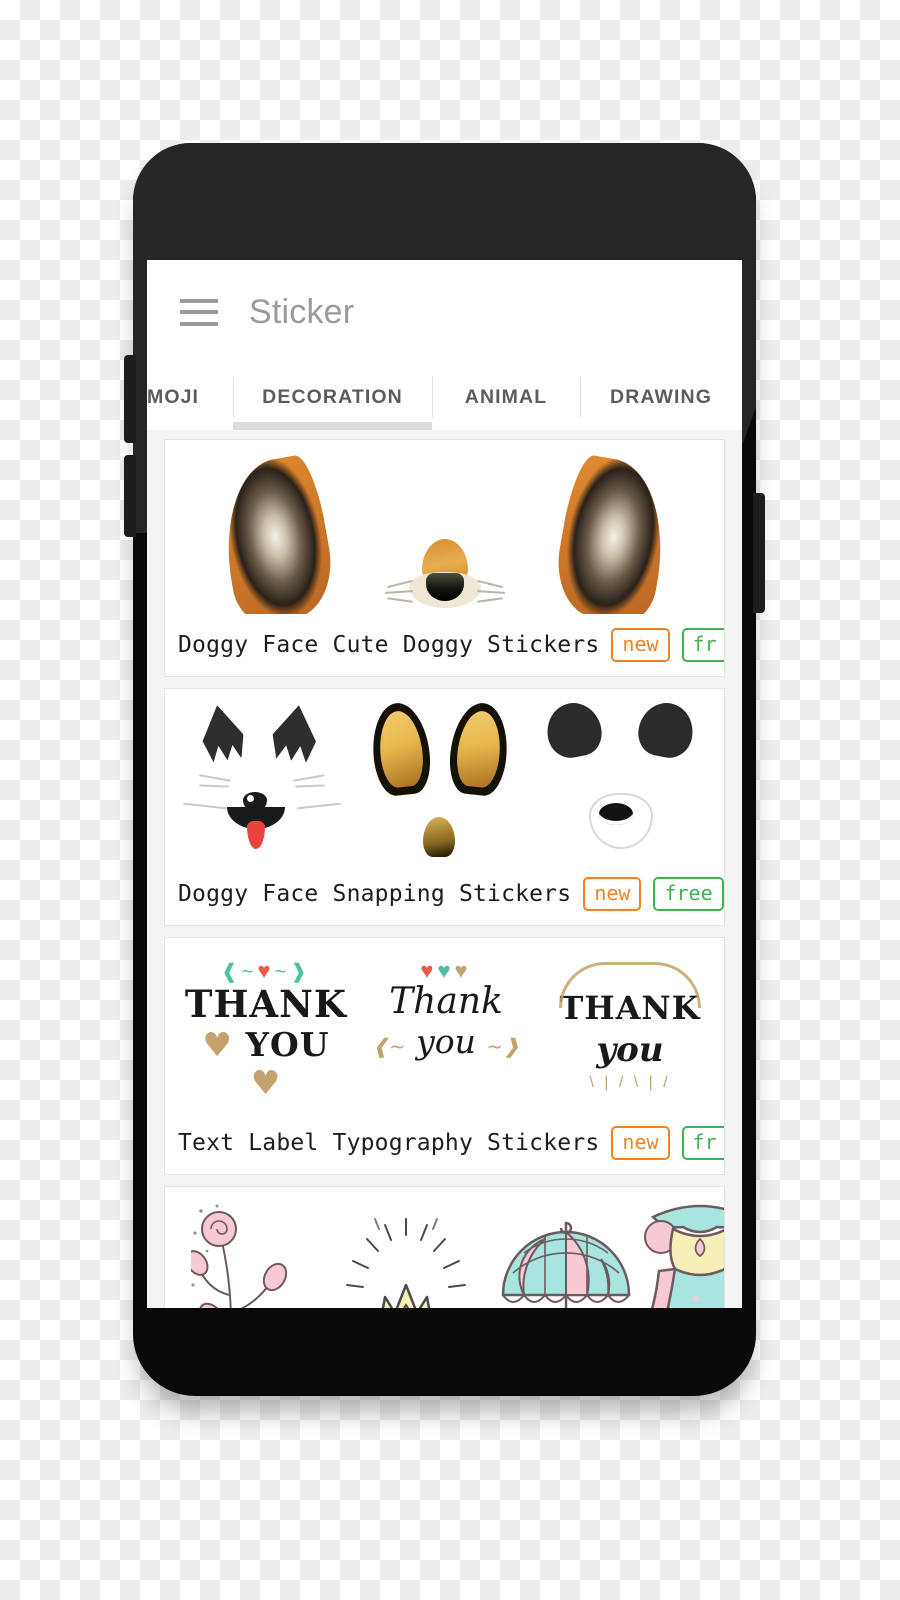 Image resolution: width=900 pixels, height=1600 pixels. I want to click on sticker-preview-animal-faces, so click(444, 776).